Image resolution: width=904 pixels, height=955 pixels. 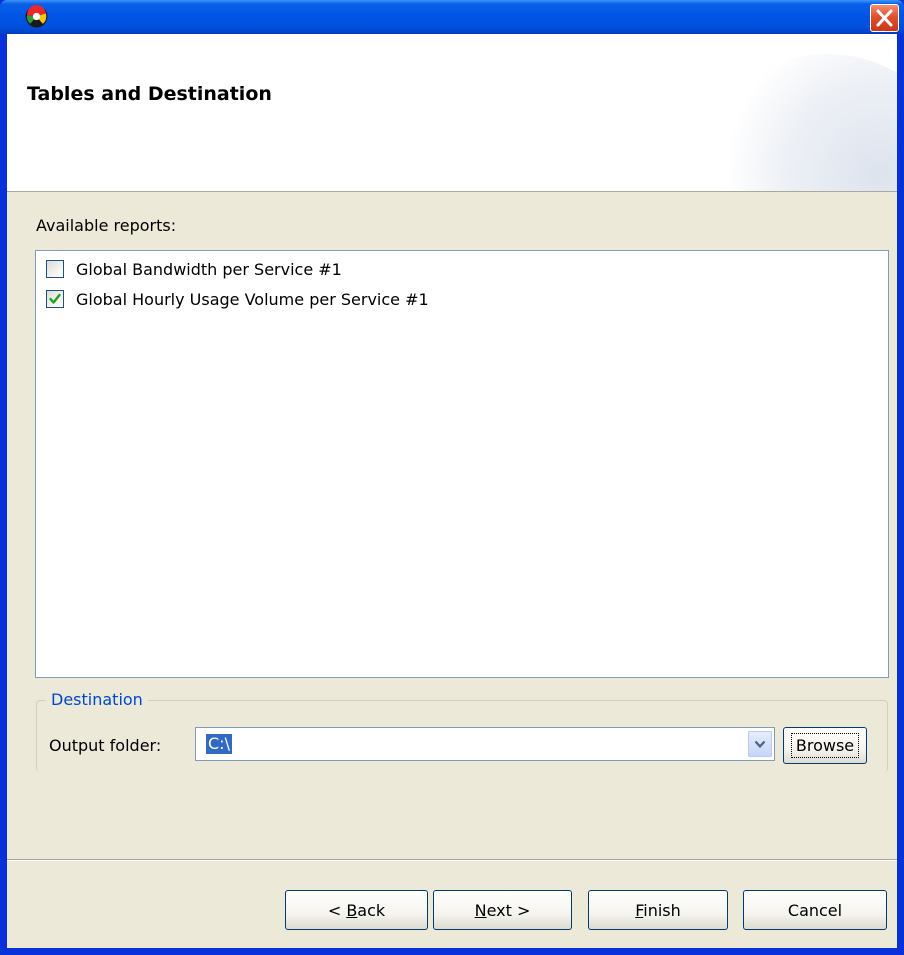 I want to click on checkmark-icon, so click(x=55, y=298).